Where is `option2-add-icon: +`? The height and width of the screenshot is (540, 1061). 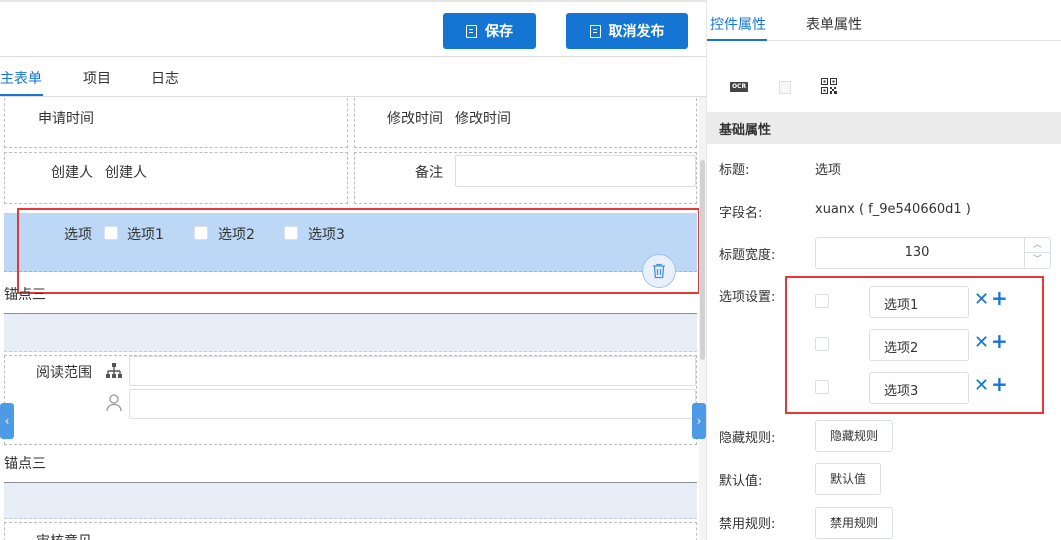
option2-add-icon: + is located at coordinates (999, 341).